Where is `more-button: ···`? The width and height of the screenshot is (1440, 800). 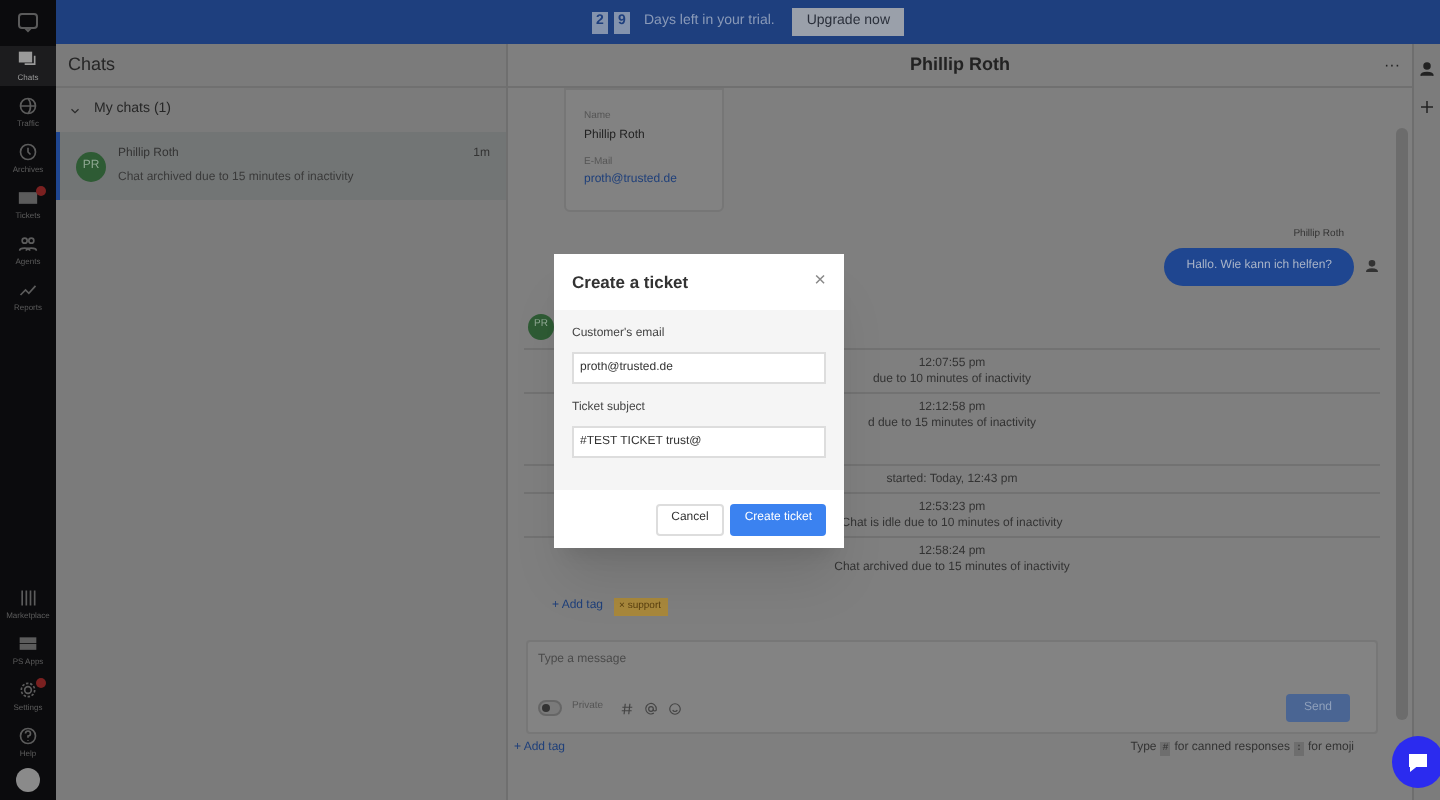 more-button: ··· is located at coordinates (1392, 66).